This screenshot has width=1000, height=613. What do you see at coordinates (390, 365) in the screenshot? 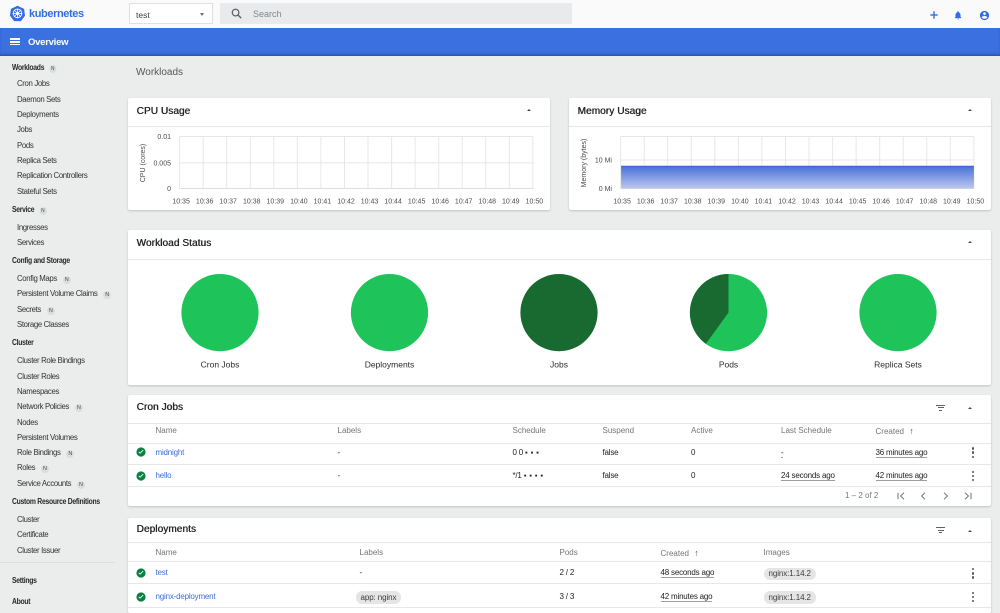
I see `svg-text: Deployments` at bounding box center [390, 365].